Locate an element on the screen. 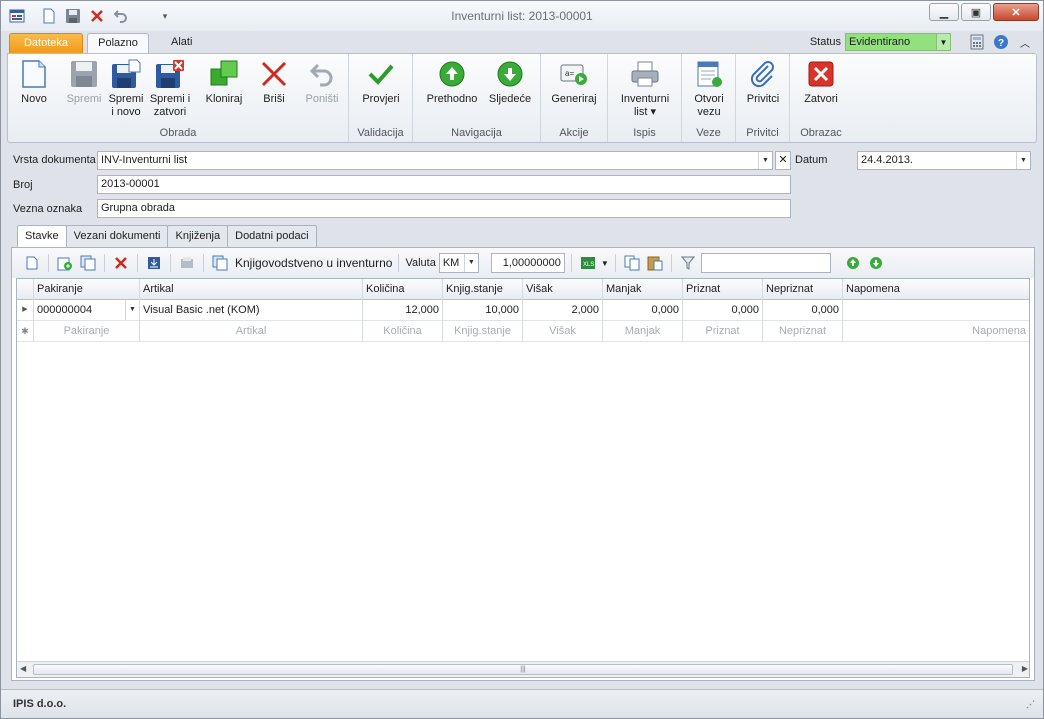 The width and height of the screenshot is (1044, 719). check-icon is located at coordinates (381, 74).